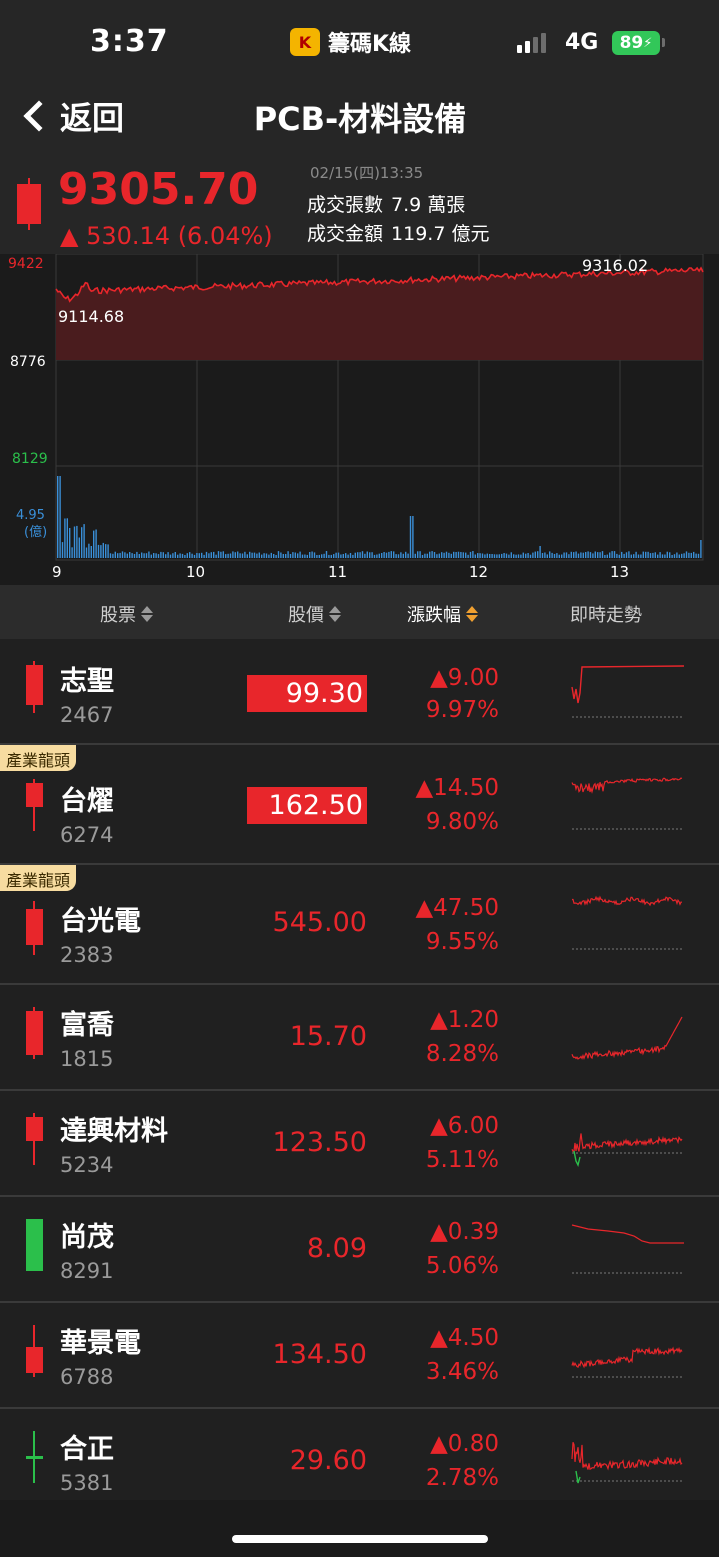  I want to click on stock-row: 尚茂 8291 8.09 ▲0.39 5.06%, so click(359, 1250).